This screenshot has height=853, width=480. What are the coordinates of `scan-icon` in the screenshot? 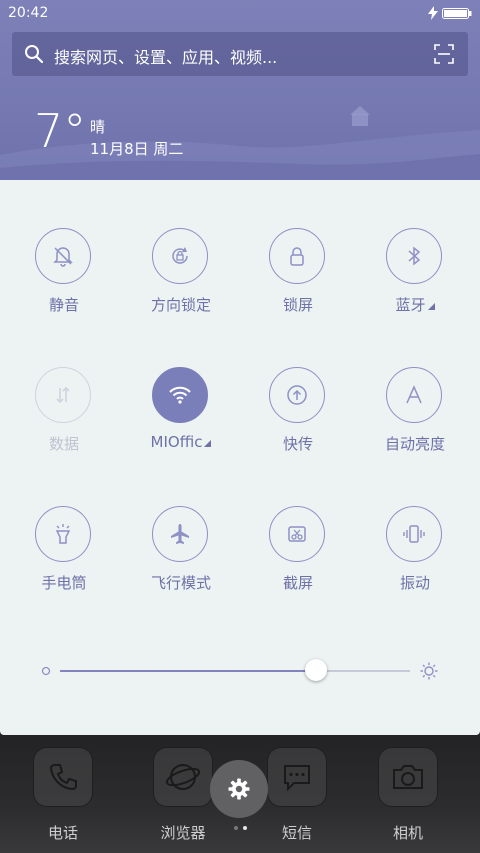 It's located at (444, 54).